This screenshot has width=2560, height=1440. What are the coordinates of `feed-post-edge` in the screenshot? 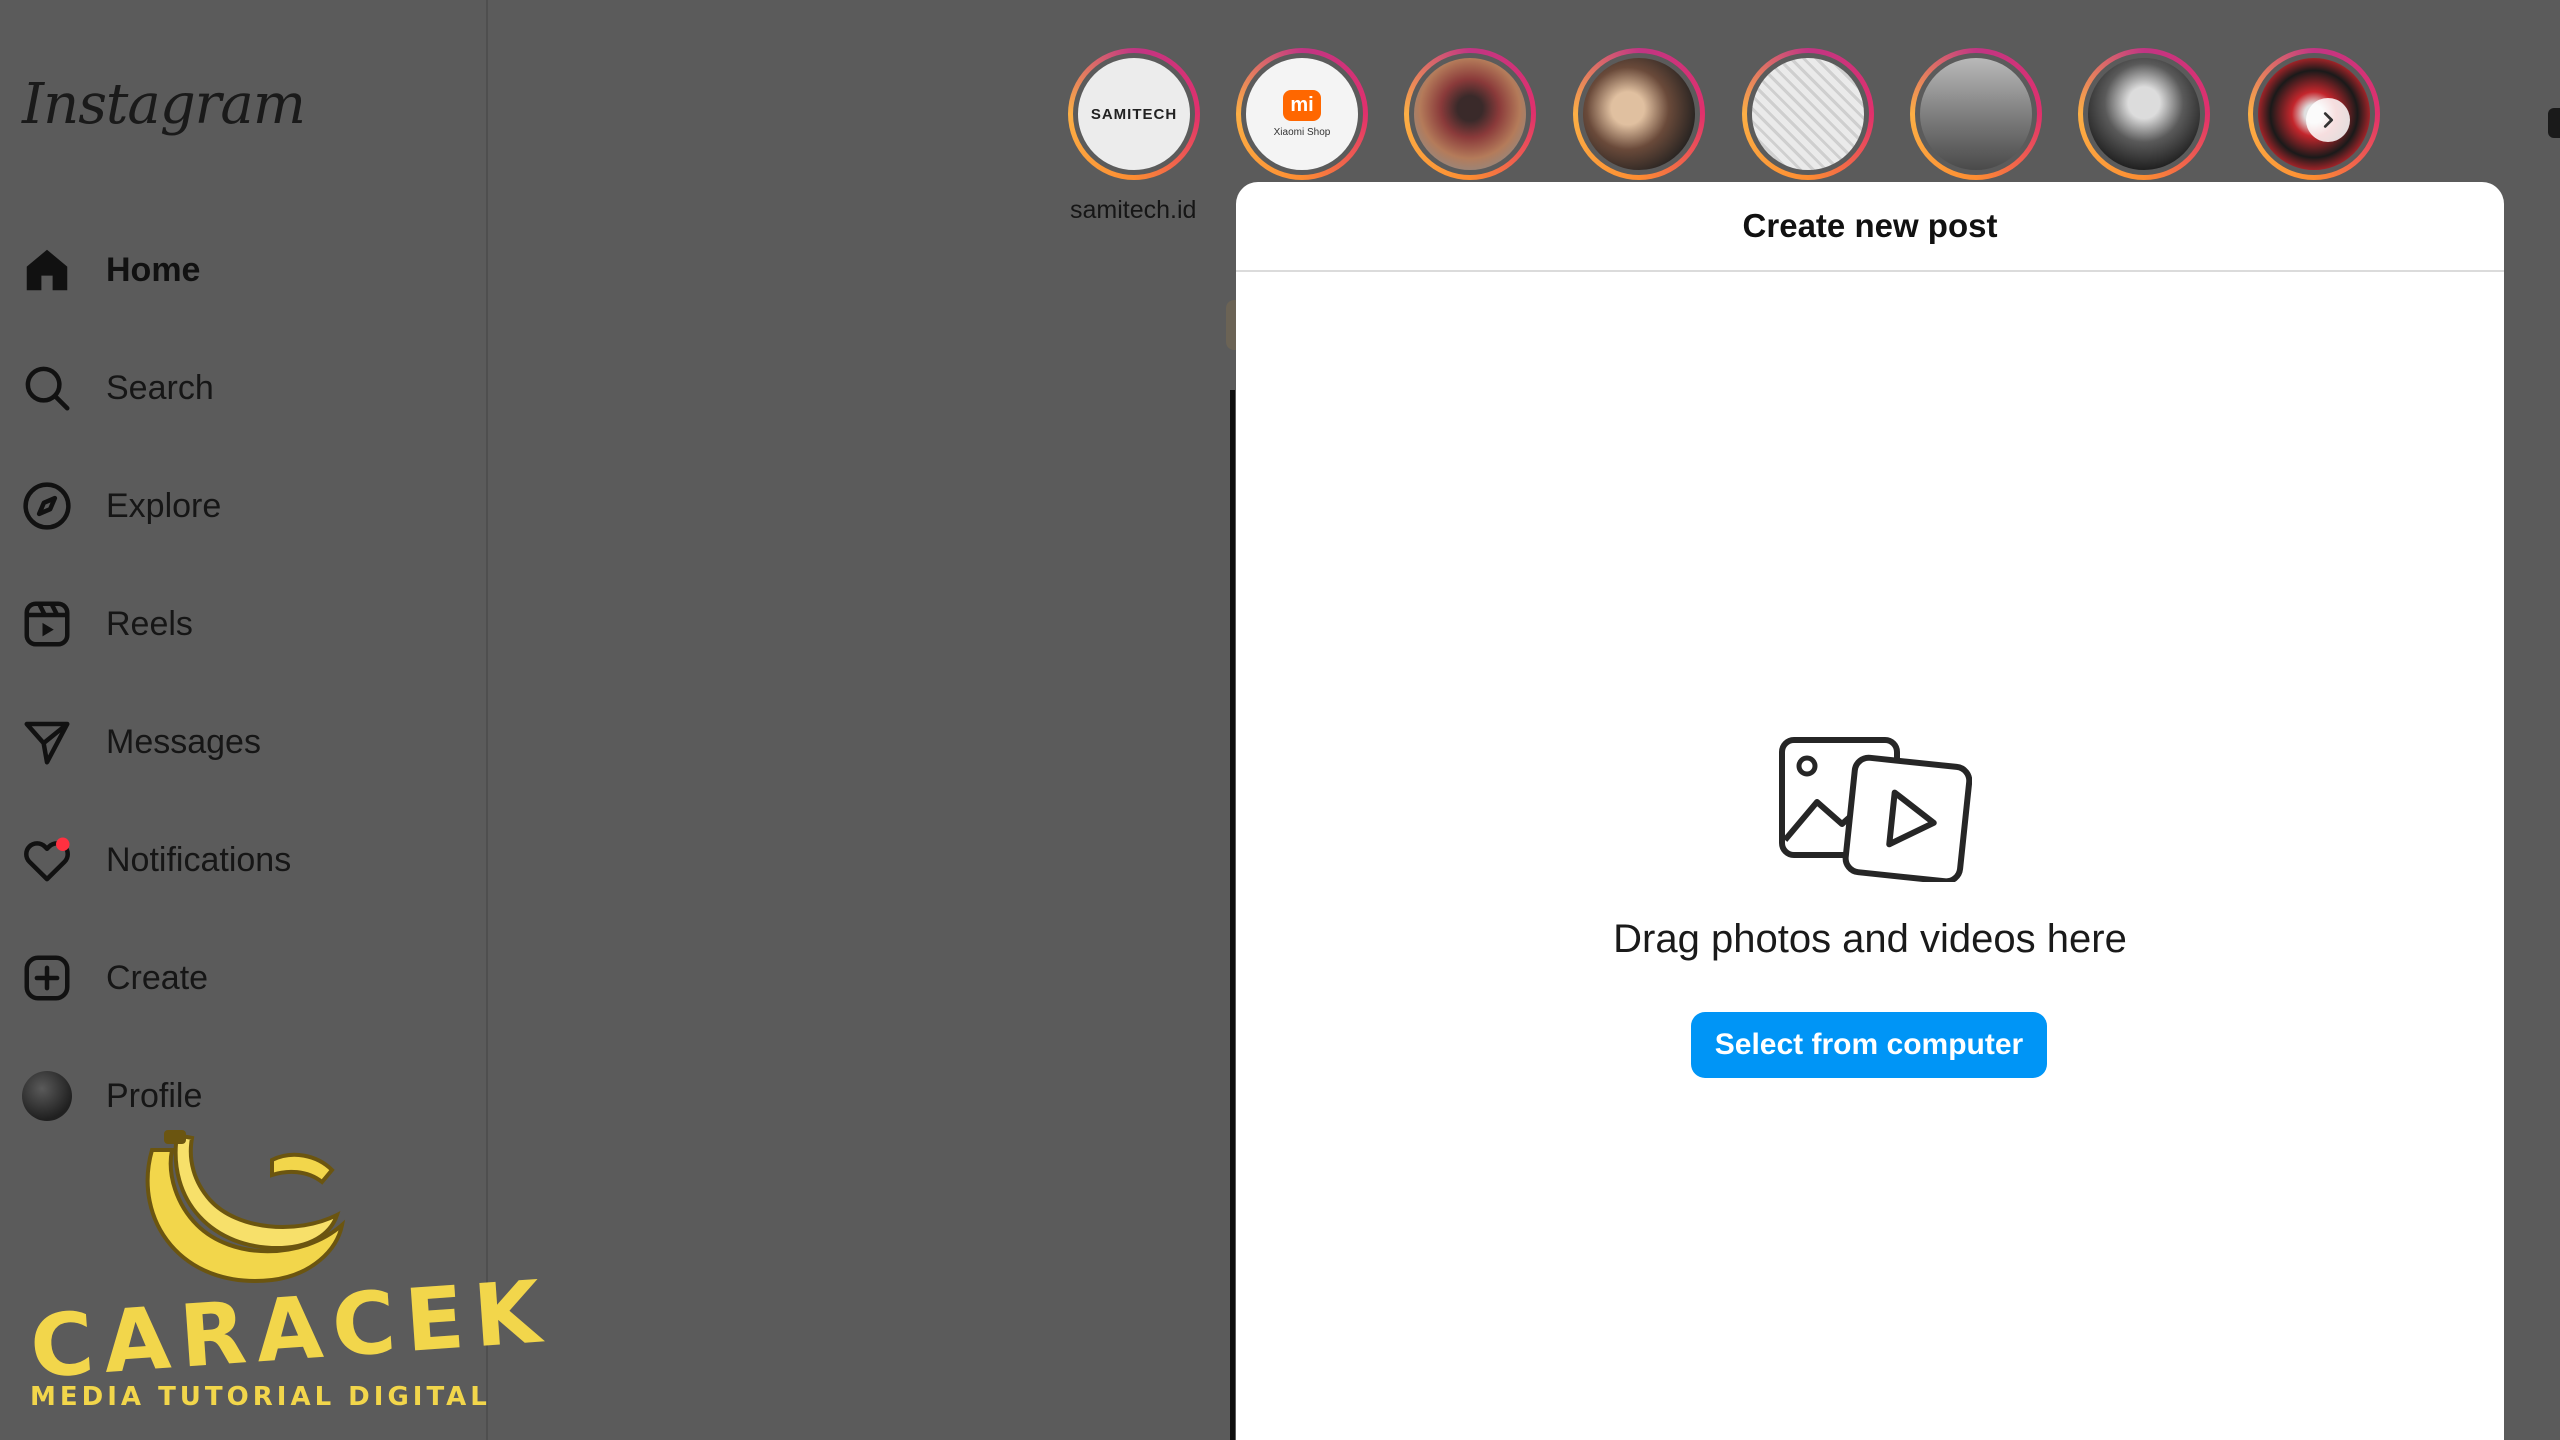 It's located at (1232, 915).